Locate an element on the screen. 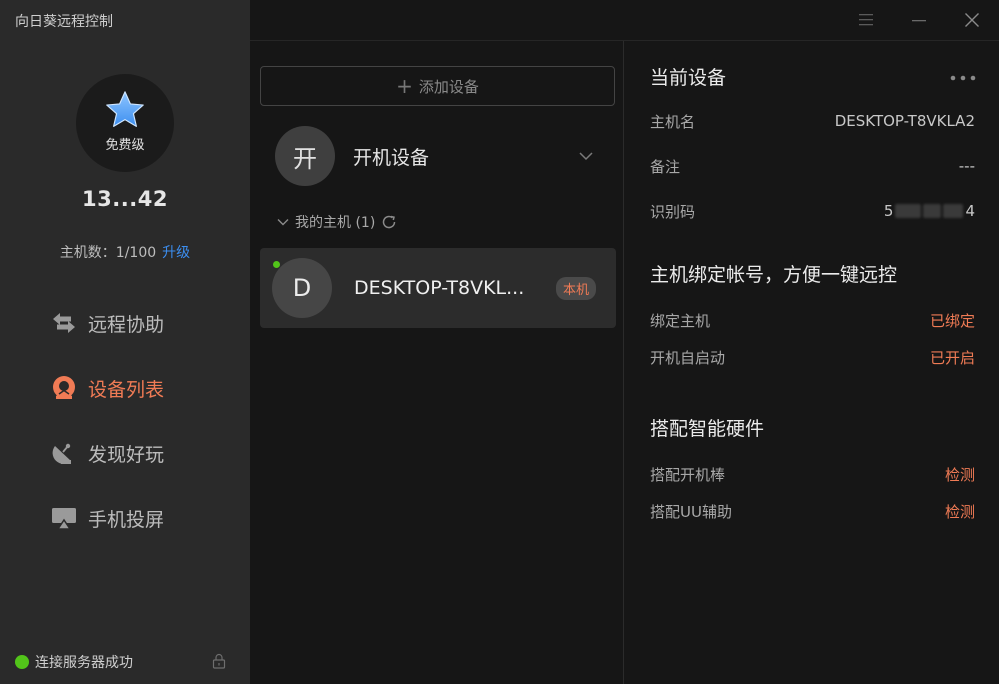 Image resolution: width=999 pixels, height=684 pixels. nav-device-list: 设备列表 is located at coordinates (107, 388).